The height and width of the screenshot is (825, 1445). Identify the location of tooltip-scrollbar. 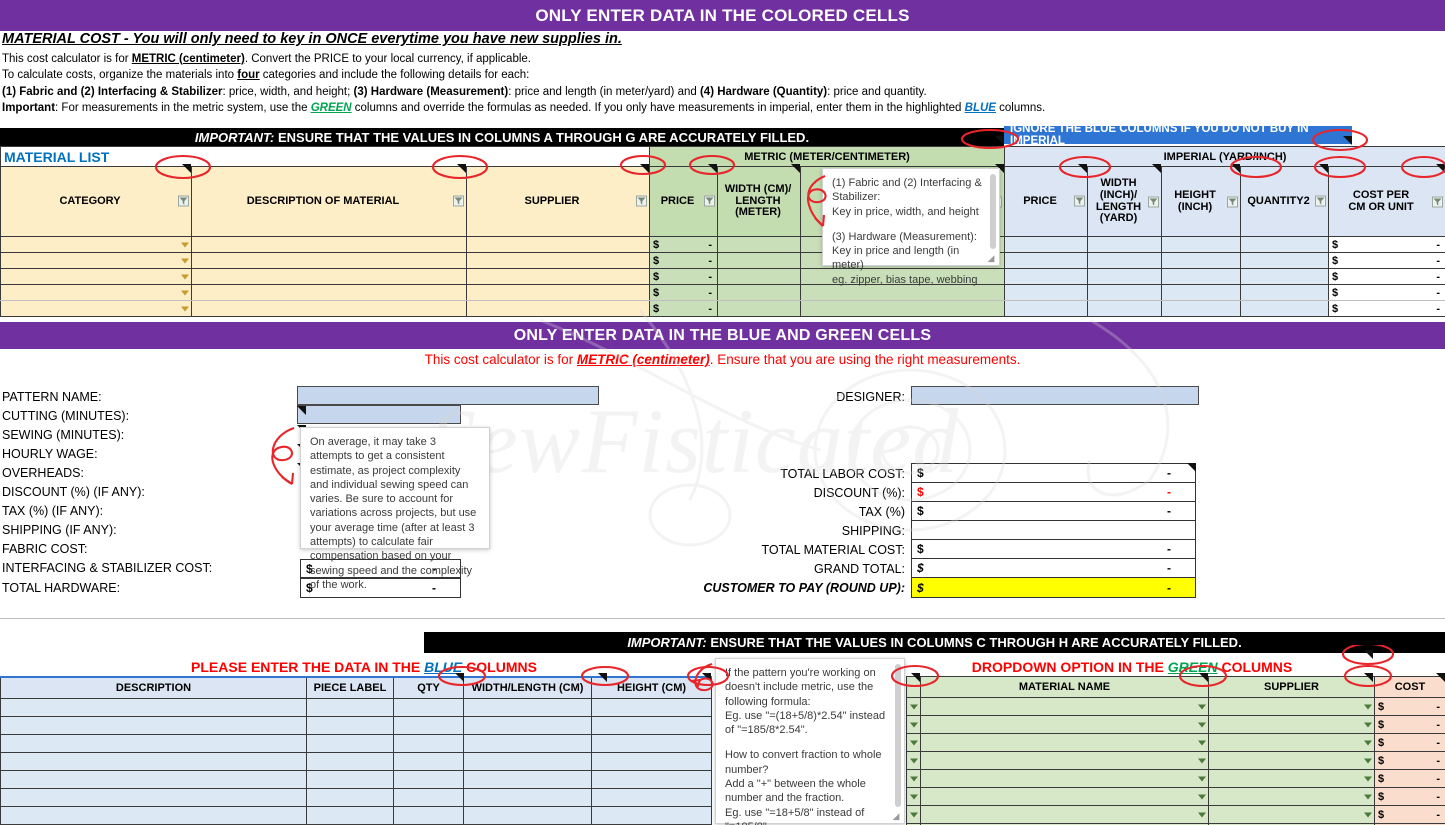
(993, 211).